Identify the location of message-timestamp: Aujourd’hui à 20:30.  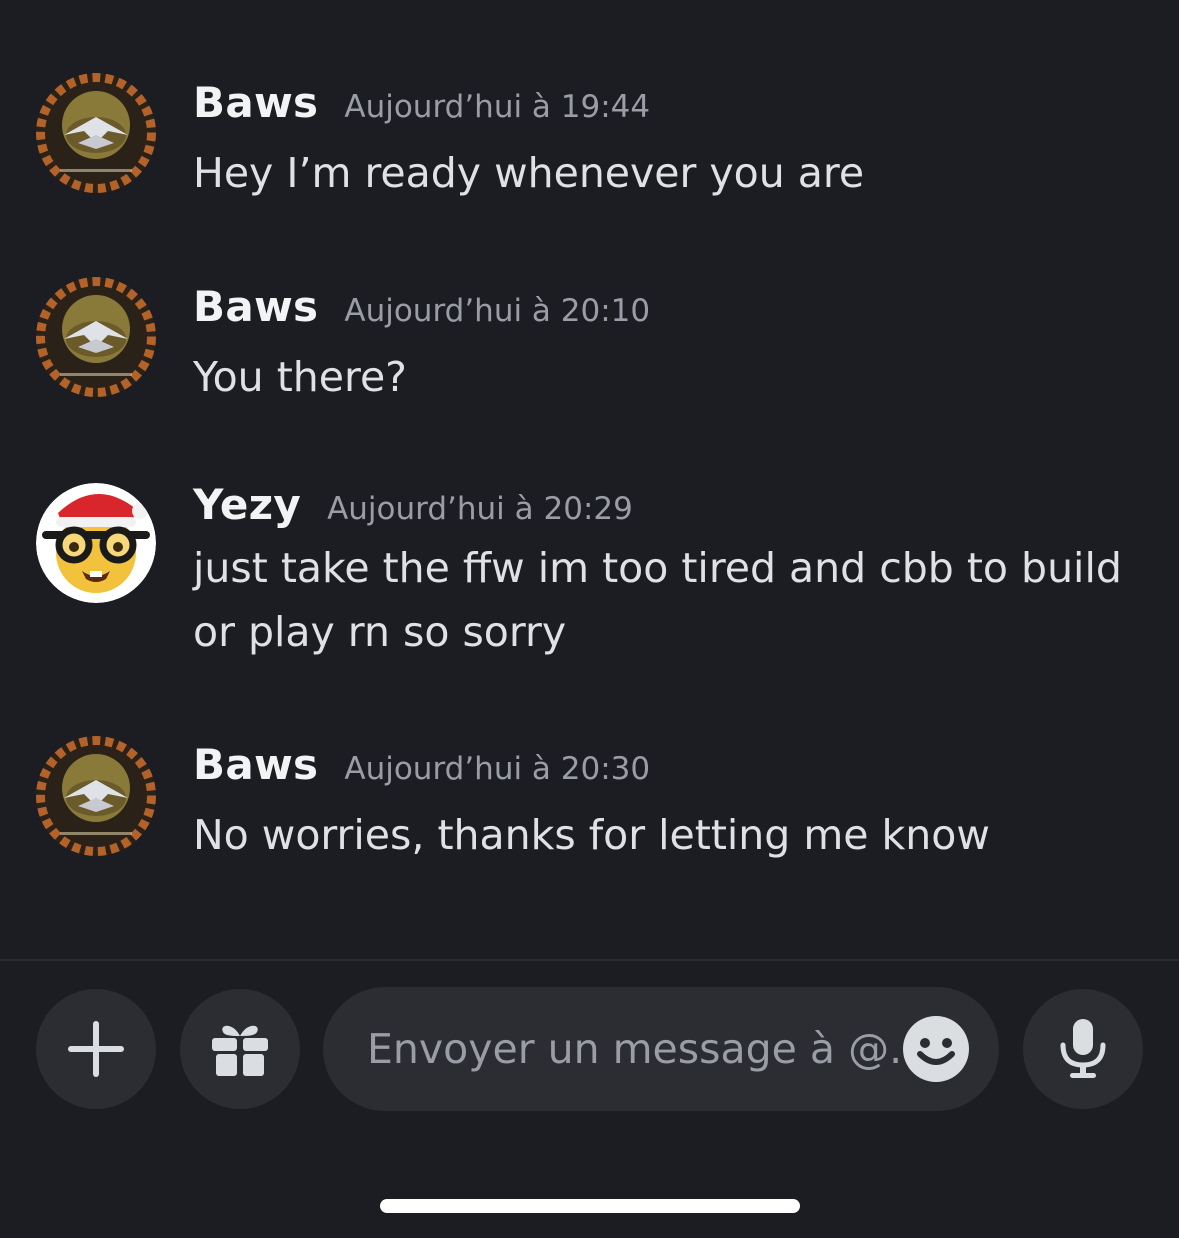
(497, 769).